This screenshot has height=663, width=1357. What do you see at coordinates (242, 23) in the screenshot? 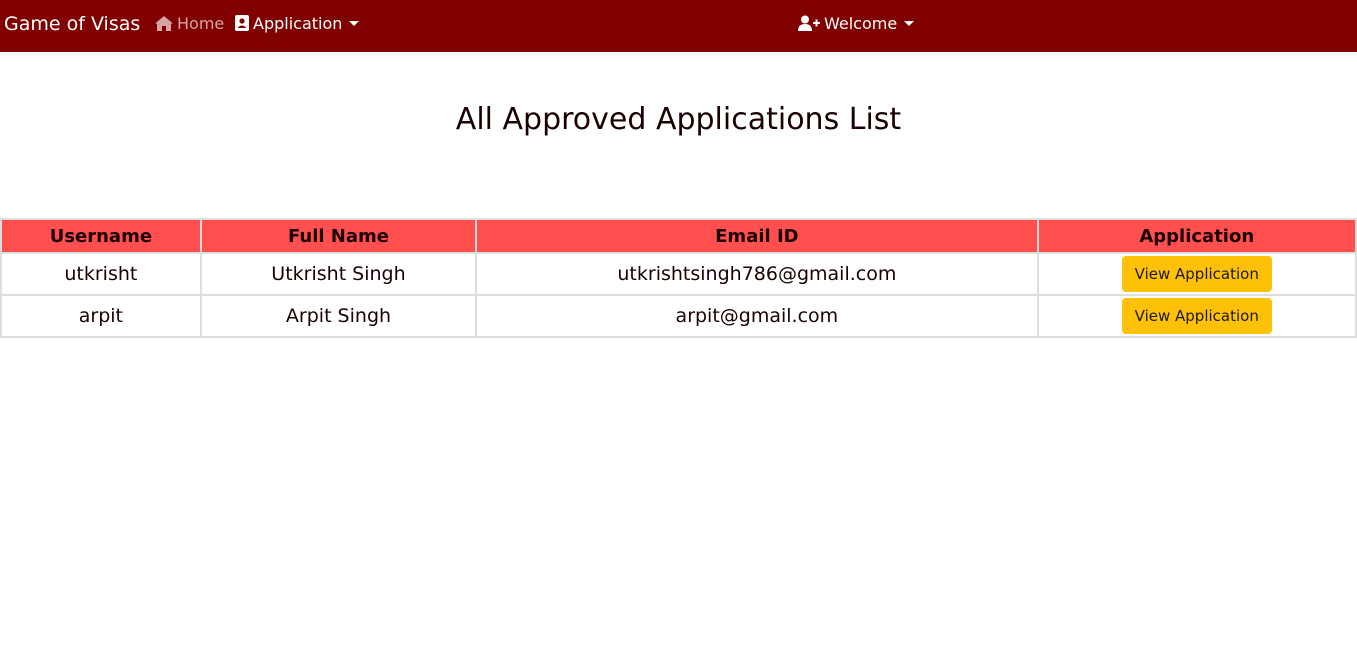
I see `address-book-icon` at bounding box center [242, 23].